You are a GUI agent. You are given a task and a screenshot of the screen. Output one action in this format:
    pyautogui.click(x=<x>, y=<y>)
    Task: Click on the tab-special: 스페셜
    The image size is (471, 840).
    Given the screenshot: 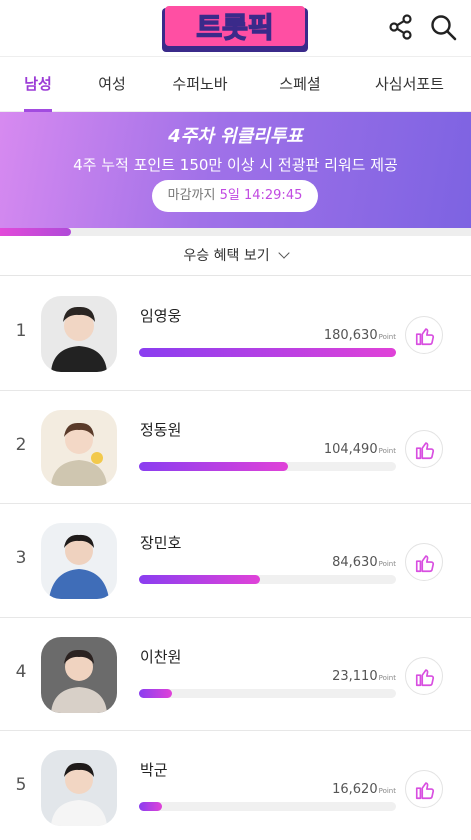 What is the action you would take?
    pyautogui.click(x=300, y=84)
    